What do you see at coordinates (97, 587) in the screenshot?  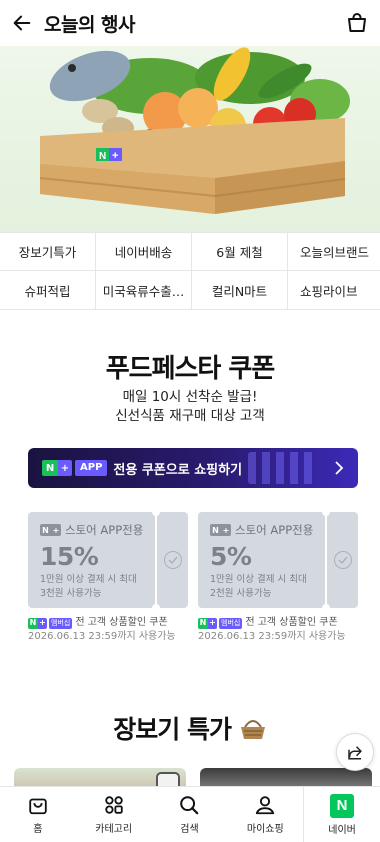 I see `coupon-condition: 1만원 이상 결제 시 최대 3천원 사용가능` at bounding box center [97, 587].